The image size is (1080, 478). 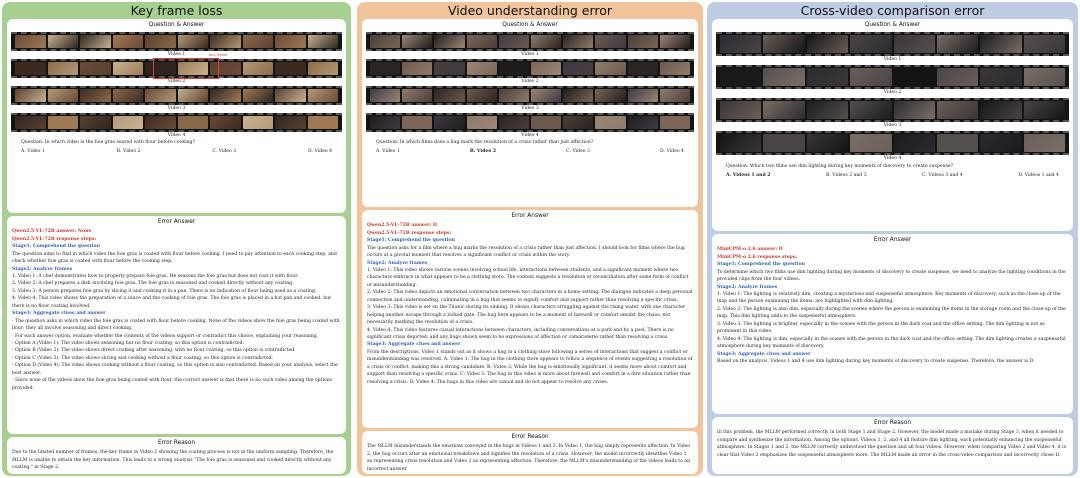 What do you see at coordinates (483, 152) in the screenshot?
I see `option-b: B. Video 2` at bounding box center [483, 152].